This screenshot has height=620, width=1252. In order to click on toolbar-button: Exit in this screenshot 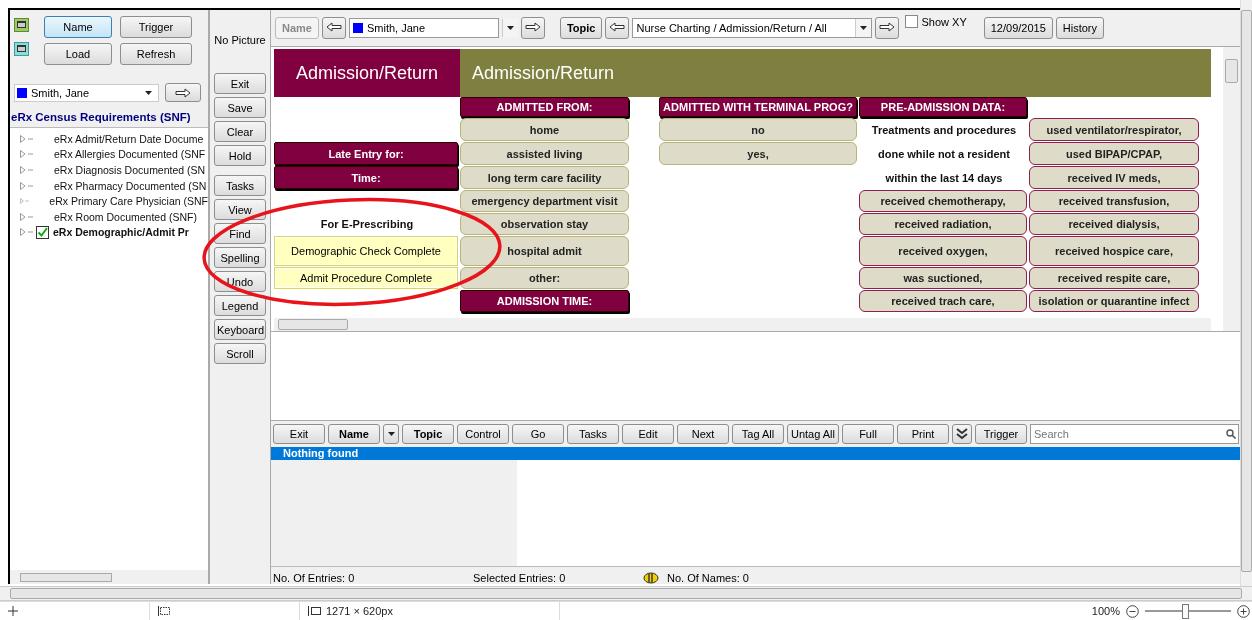, I will do `click(299, 434)`.